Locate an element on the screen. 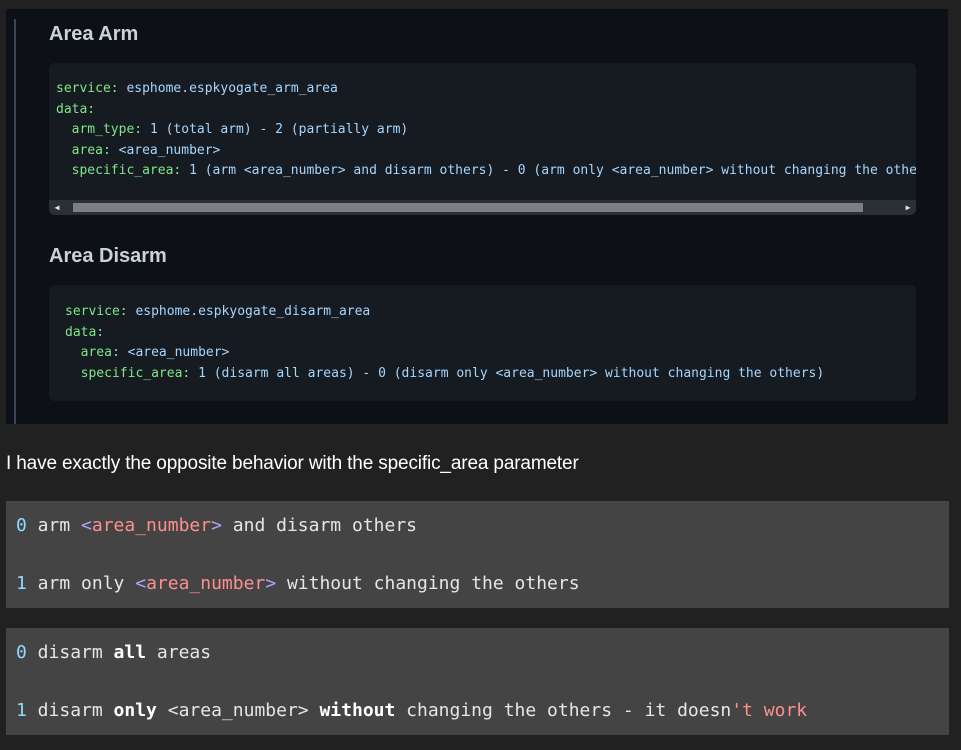 Image resolution: width=961 pixels, height=750 pixels. code-keyword: all is located at coordinates (130, 652).